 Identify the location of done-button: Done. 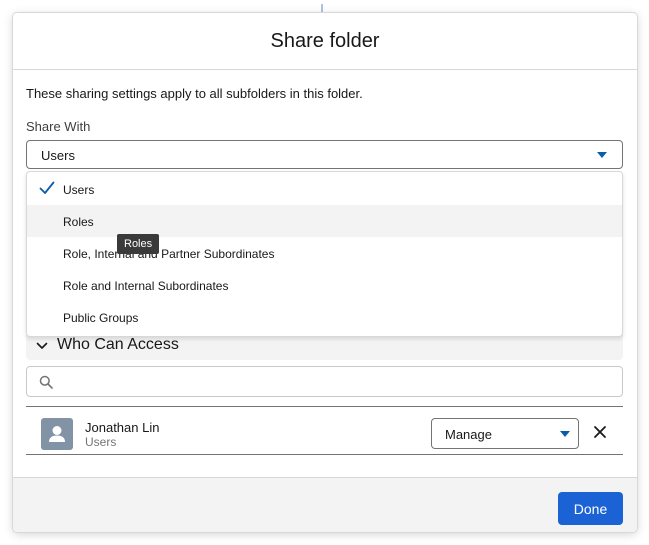
(590, 508).